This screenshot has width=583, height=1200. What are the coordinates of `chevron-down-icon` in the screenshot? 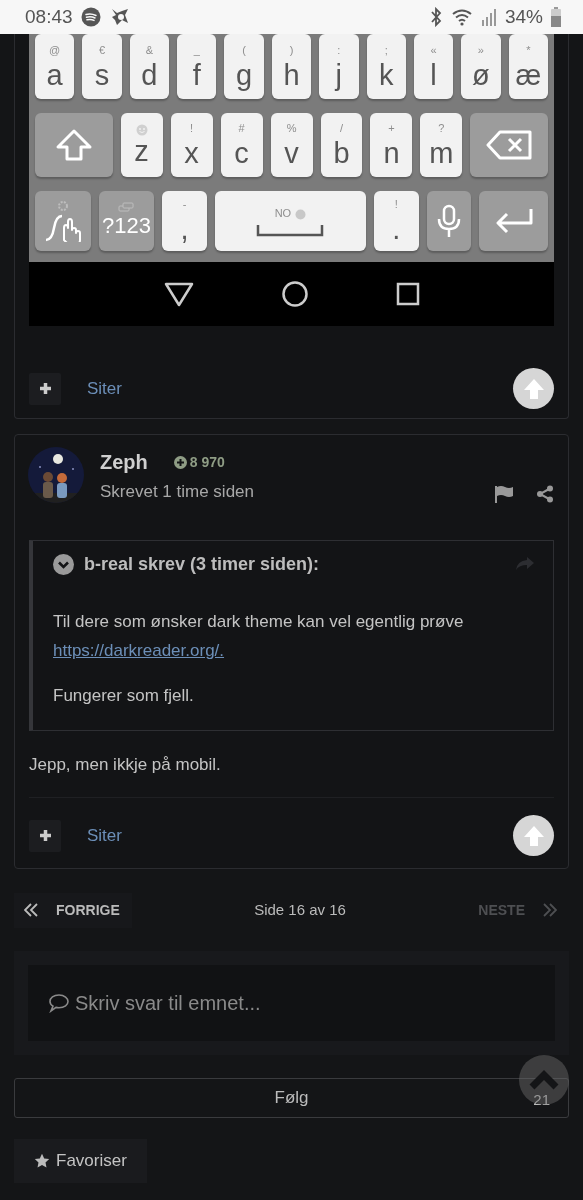 It's located at (63, 564).